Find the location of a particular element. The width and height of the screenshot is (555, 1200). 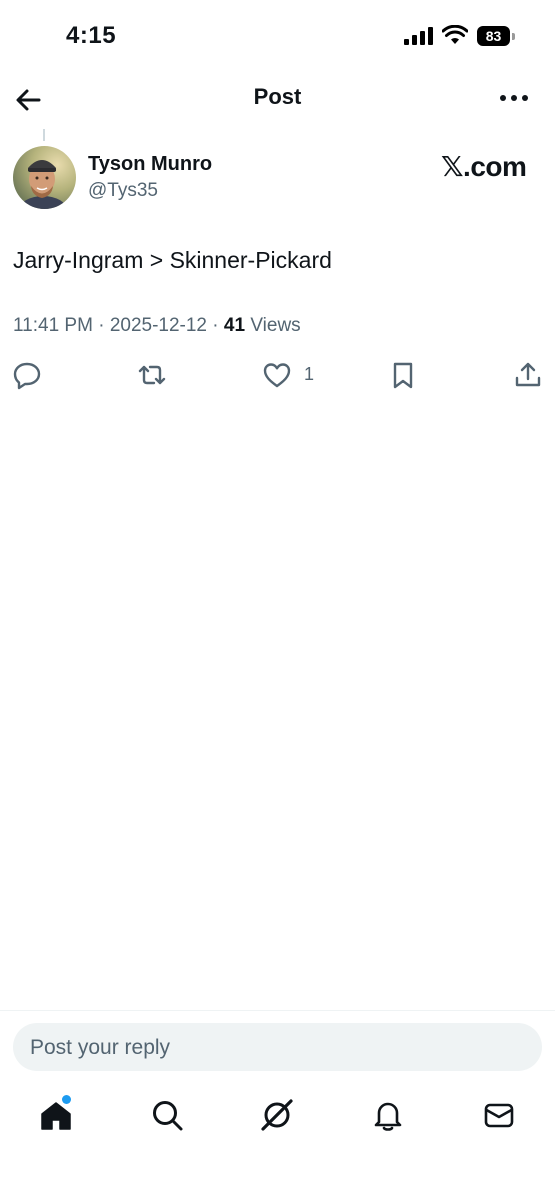

thread-line is located at coordinates (44, 135).